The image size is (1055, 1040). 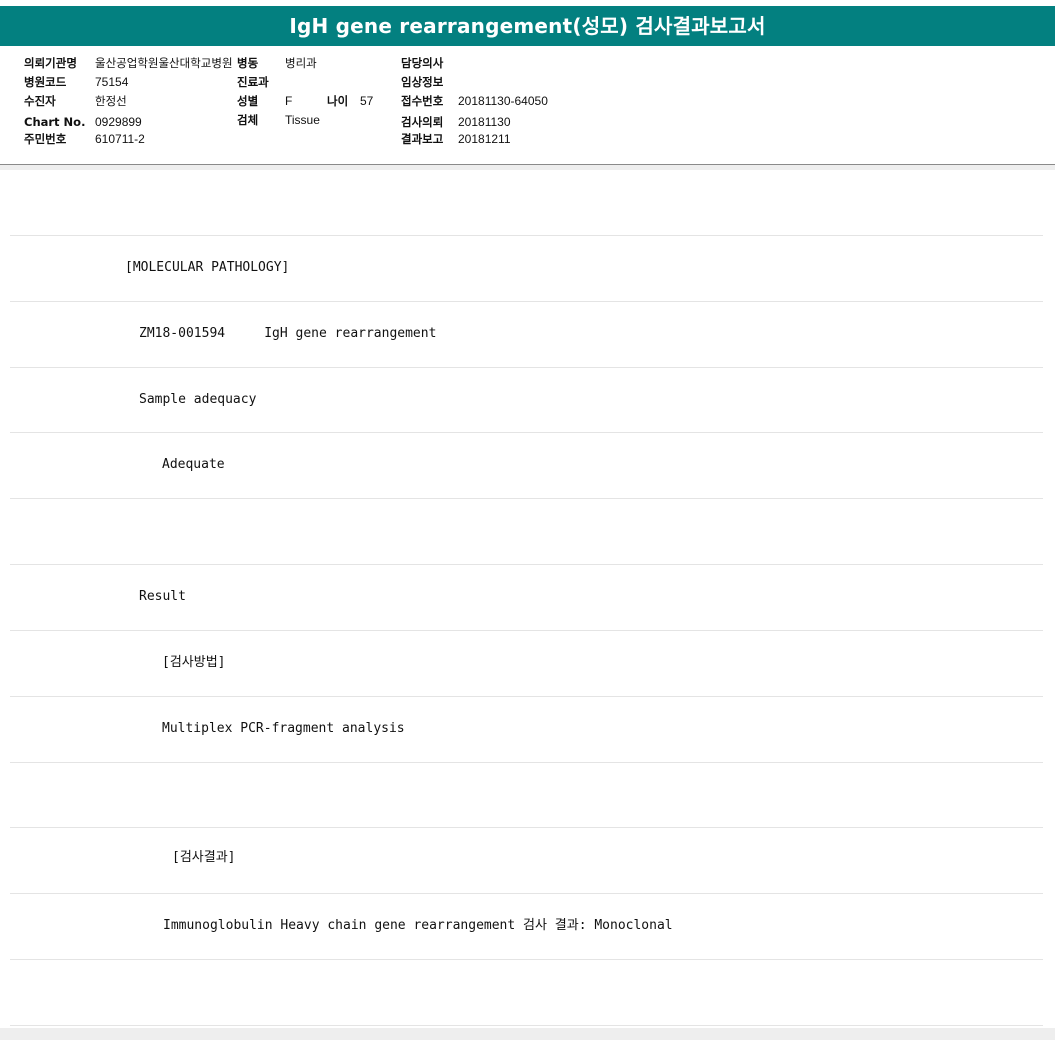 What do you see at coordinates (302, 120) in the screenshot?
I see `specimen-value: Tissue` at bounding box center [302, 120].